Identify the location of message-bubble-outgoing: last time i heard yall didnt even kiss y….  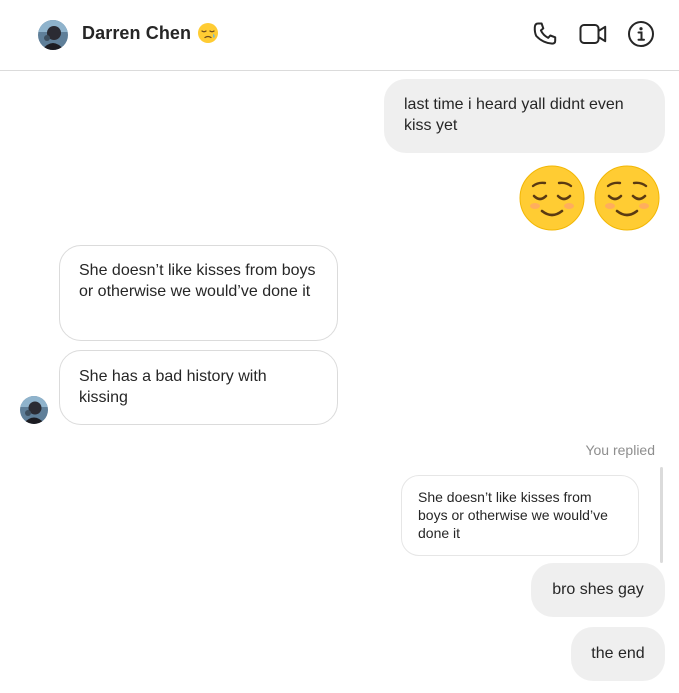
(524, 116).